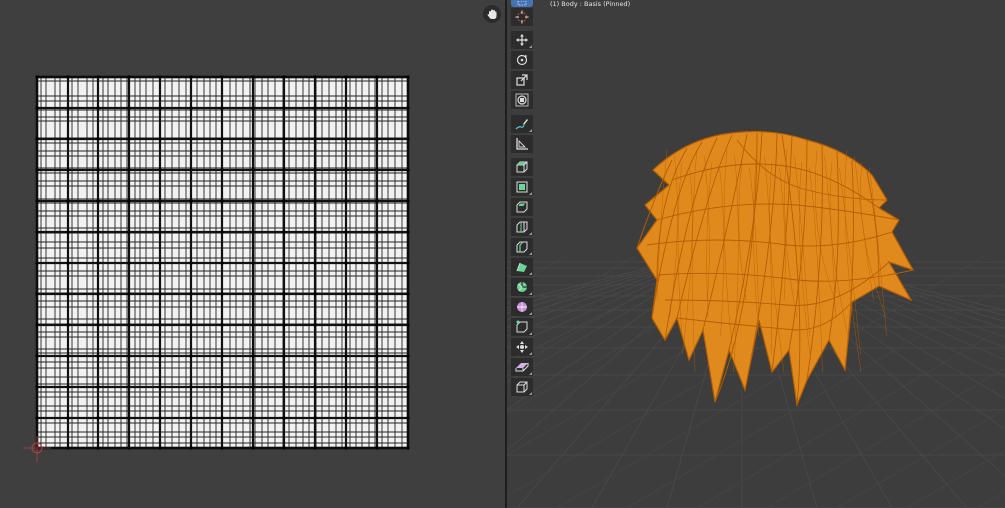 Image resolution: width=1005 pixels, height=508 pixels. Describe the element at coordinates (522, 267) in the screenshot. I see `knife-icon` at that location.